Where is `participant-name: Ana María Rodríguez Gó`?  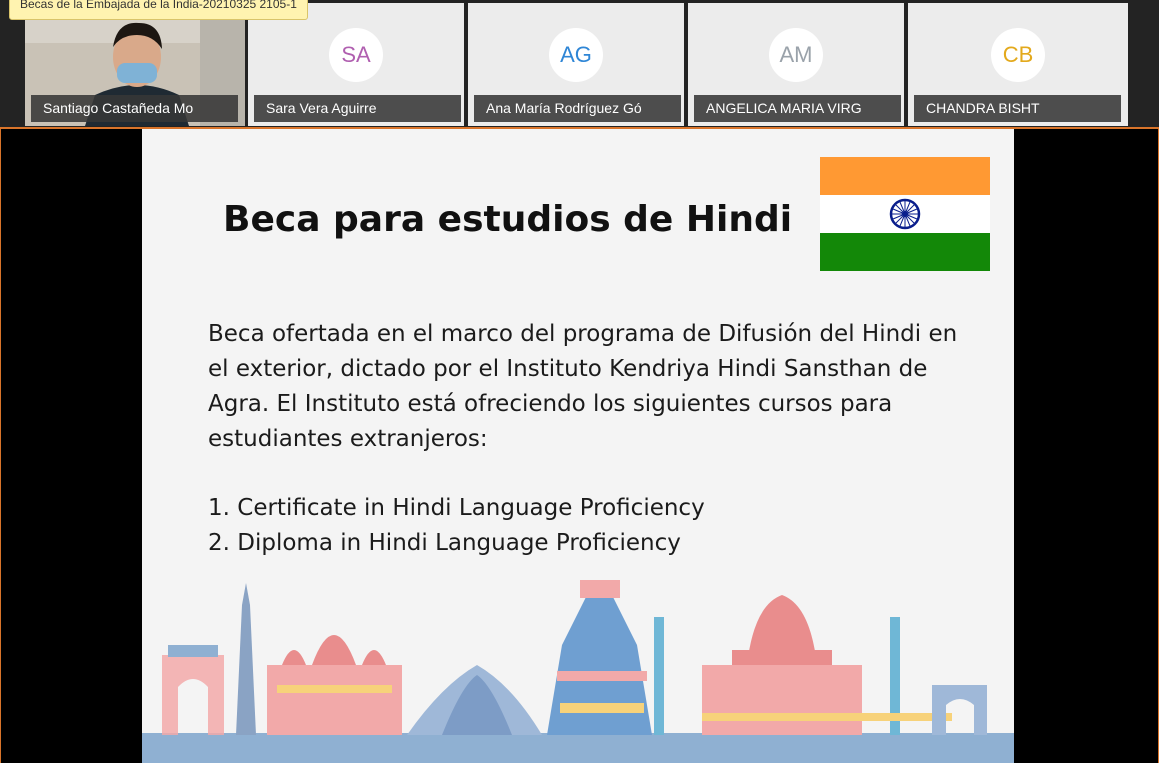 participant-name: Ana María Rodríguez Gó is located at coordinates (577, 108).